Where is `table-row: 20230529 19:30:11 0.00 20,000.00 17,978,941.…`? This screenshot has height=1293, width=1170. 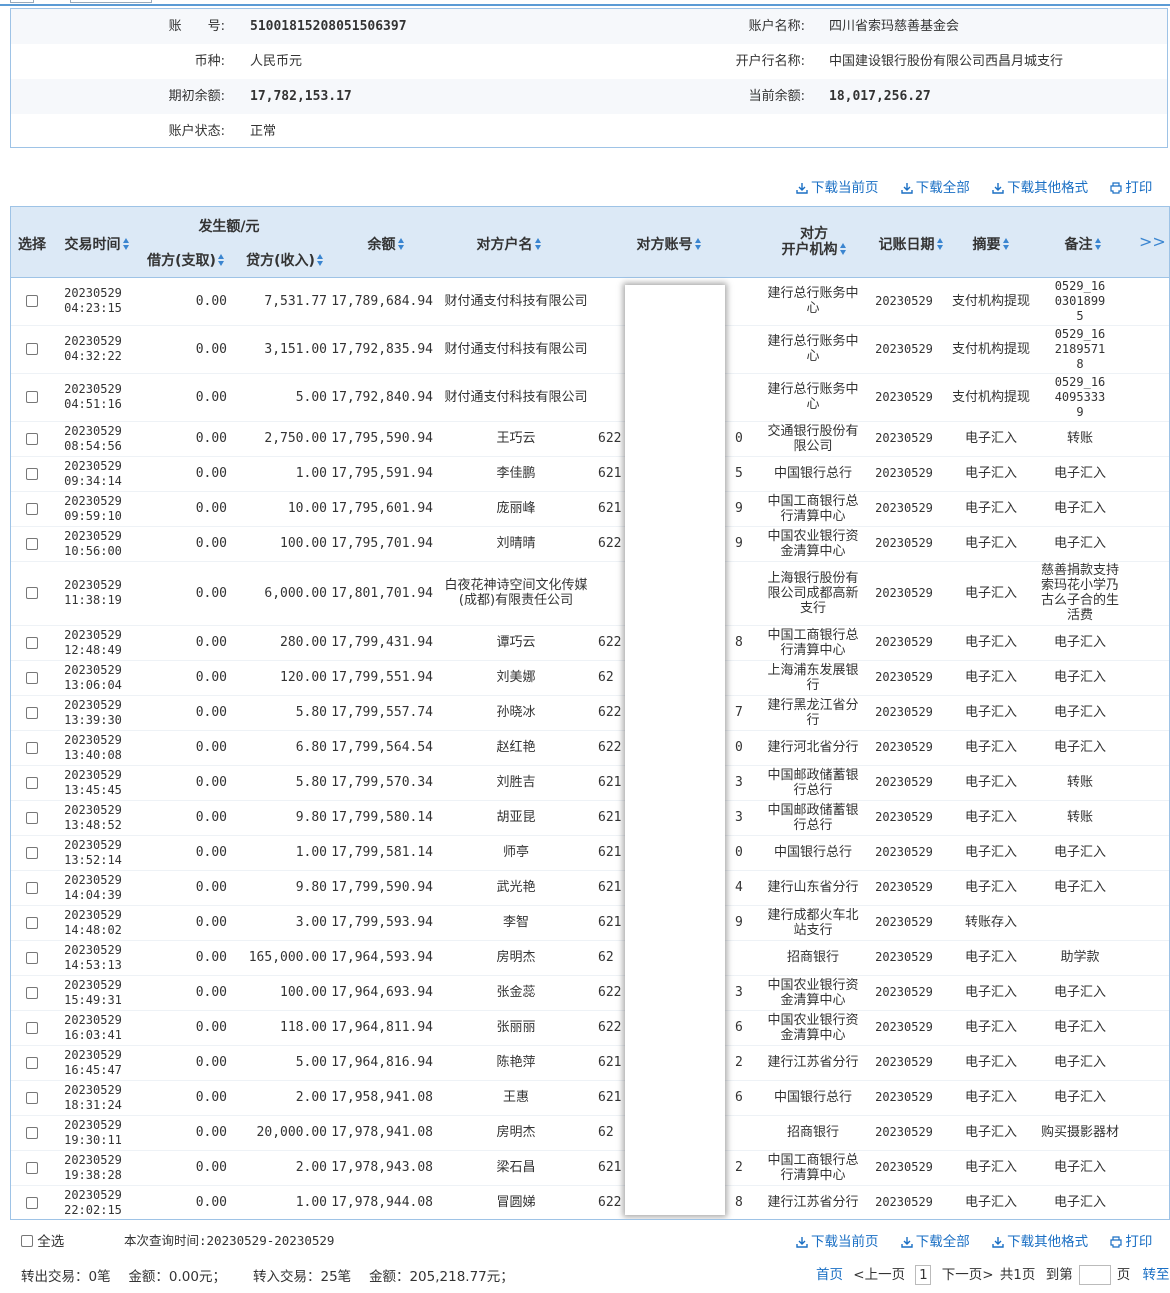
table-row: 20230529 19:30:11 0.00 20,000.00 17,978,941.… is located at coordinates (590, 1133).